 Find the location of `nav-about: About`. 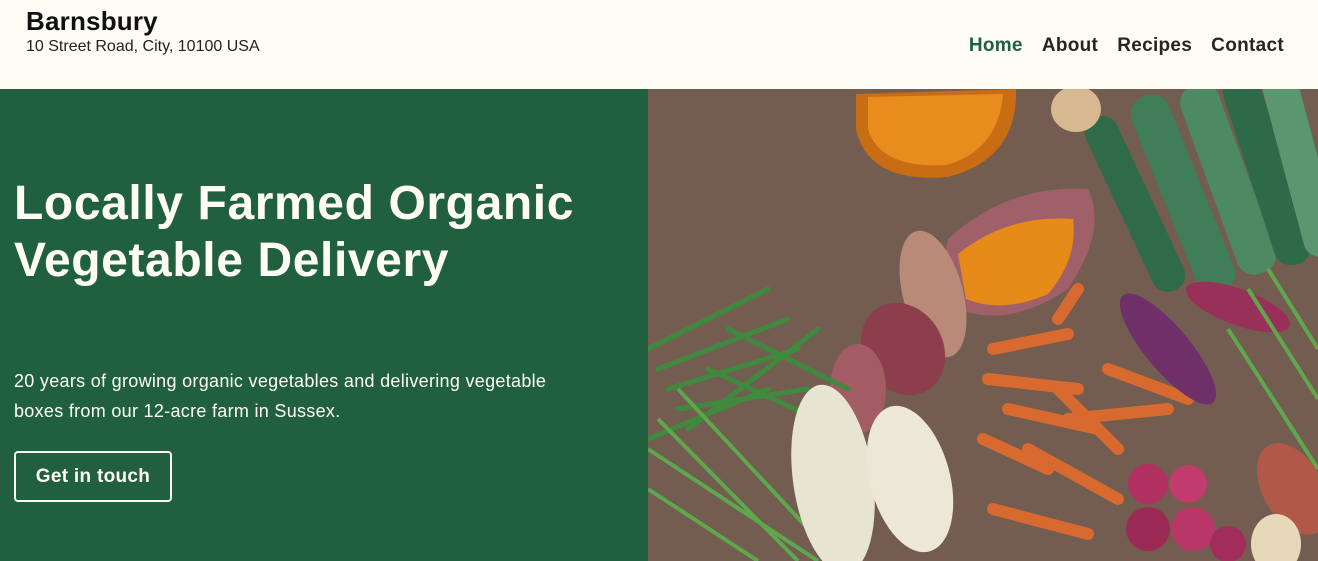

nav-about: About is located at coordinates (1070, 46).